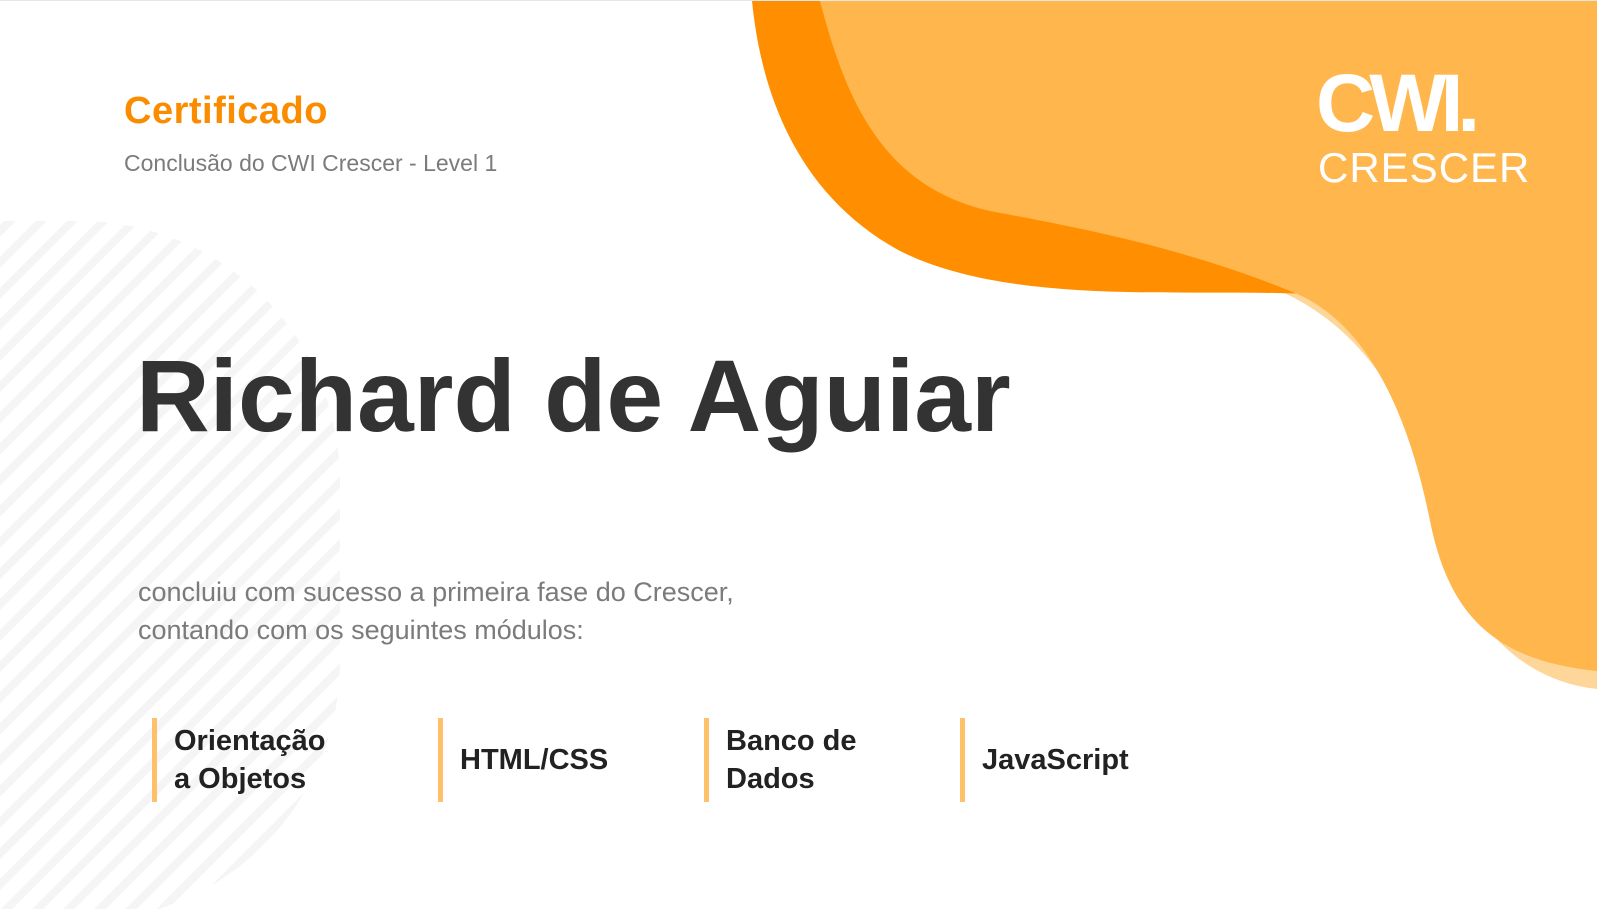 Image resolution: width=1597 pixels, height=909 pixels. I want to click on logo-mark: CWI., so click(1398, 103).